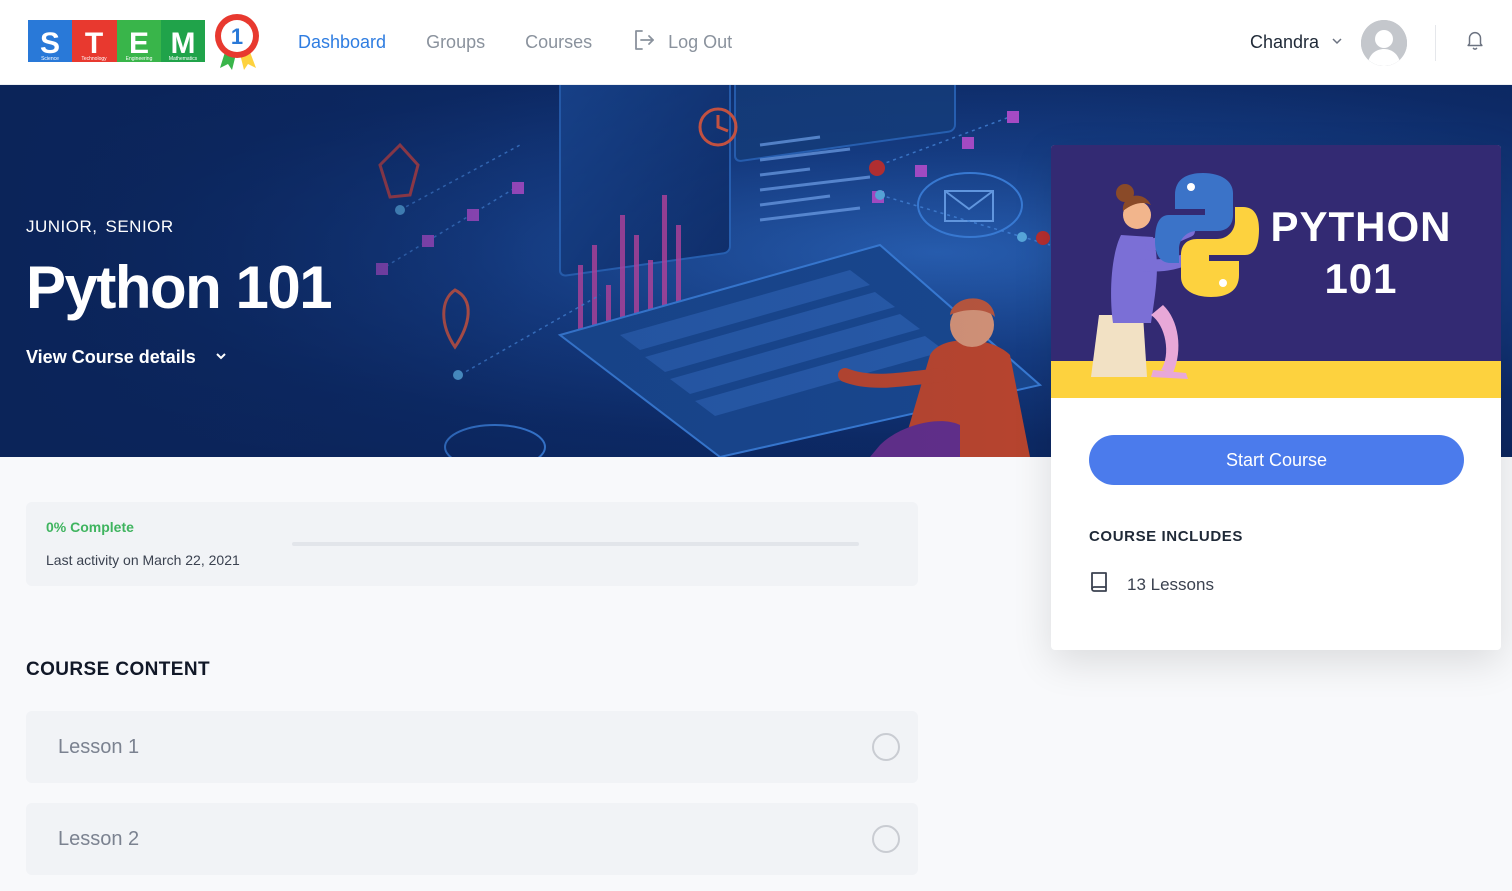  Describe the element at coordinates (575, 544) in the screenshot. I see `progress-bar` at that location.